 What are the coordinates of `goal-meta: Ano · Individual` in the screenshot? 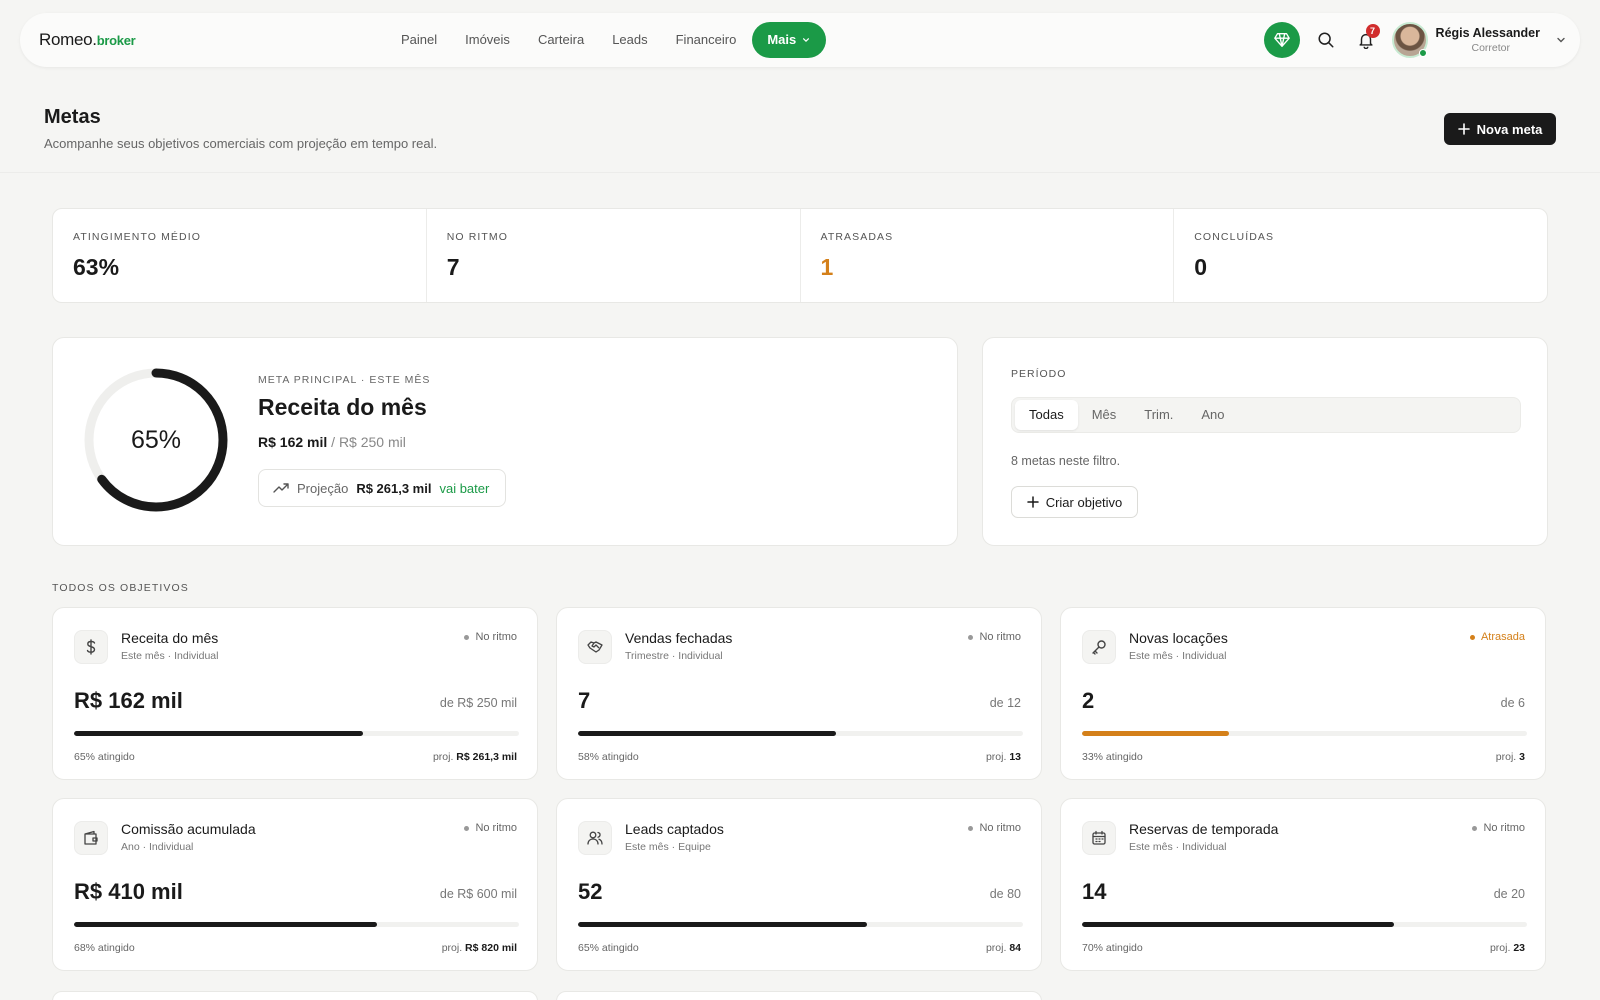 It's located at (157, 847).